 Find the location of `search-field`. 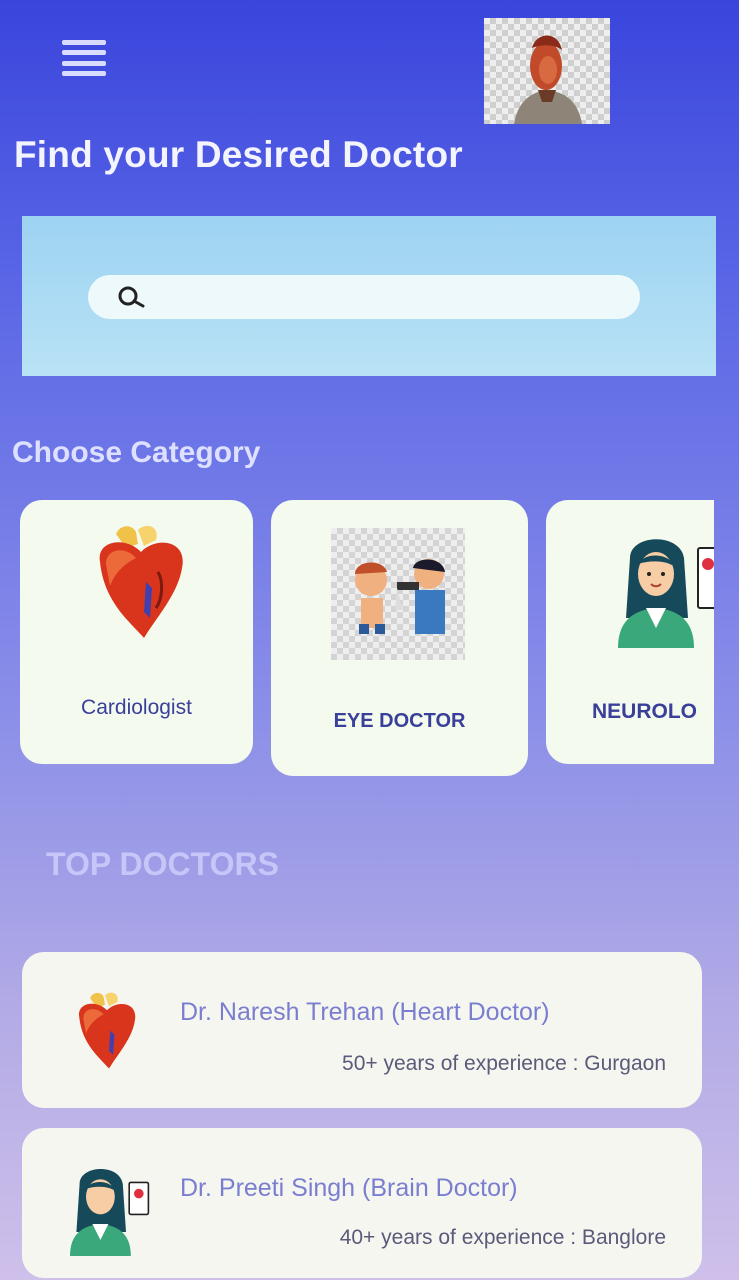

search-field is located at coordinates (364, 297).